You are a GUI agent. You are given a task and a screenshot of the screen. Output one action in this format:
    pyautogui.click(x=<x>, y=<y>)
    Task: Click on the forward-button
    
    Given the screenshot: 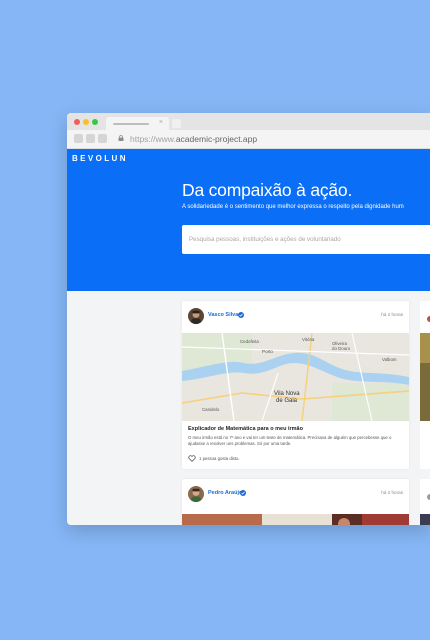 What is the action you would take?
    pyautogui.click(x=90, y=138)
    